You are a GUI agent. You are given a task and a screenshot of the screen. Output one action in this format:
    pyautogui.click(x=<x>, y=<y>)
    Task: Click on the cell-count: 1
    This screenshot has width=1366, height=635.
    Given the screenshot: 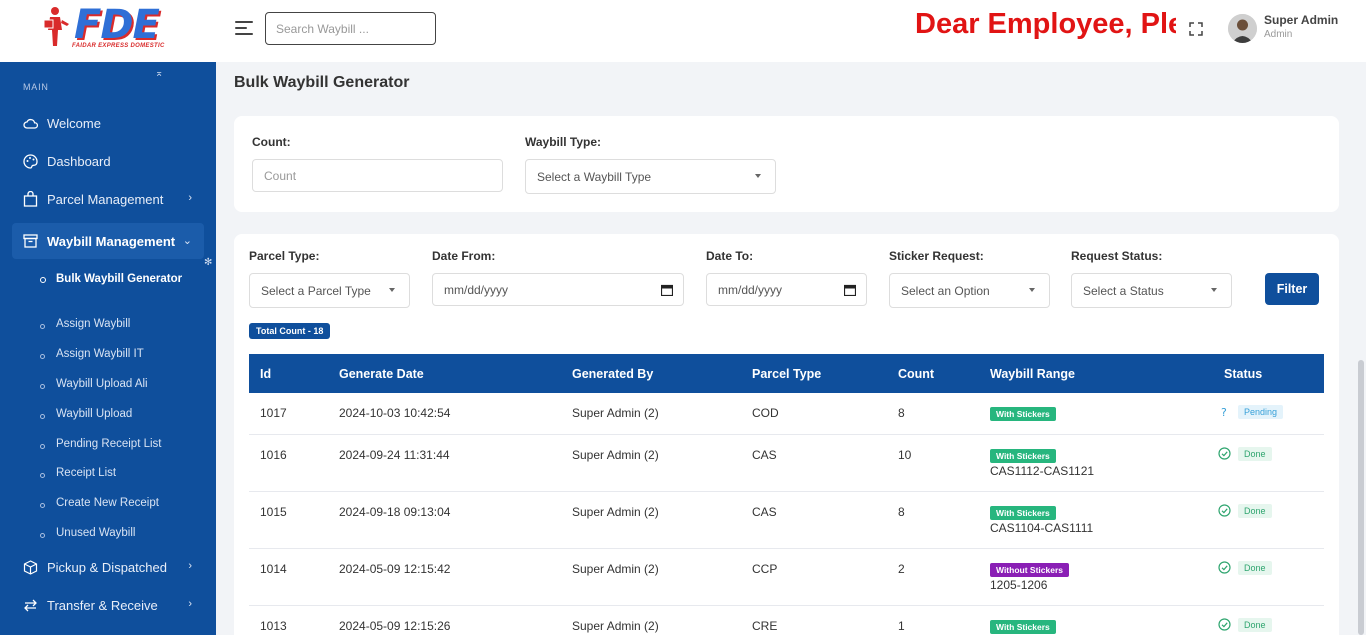 What is the action you would take?
    pyautogui.click(x=933, y=620)
    